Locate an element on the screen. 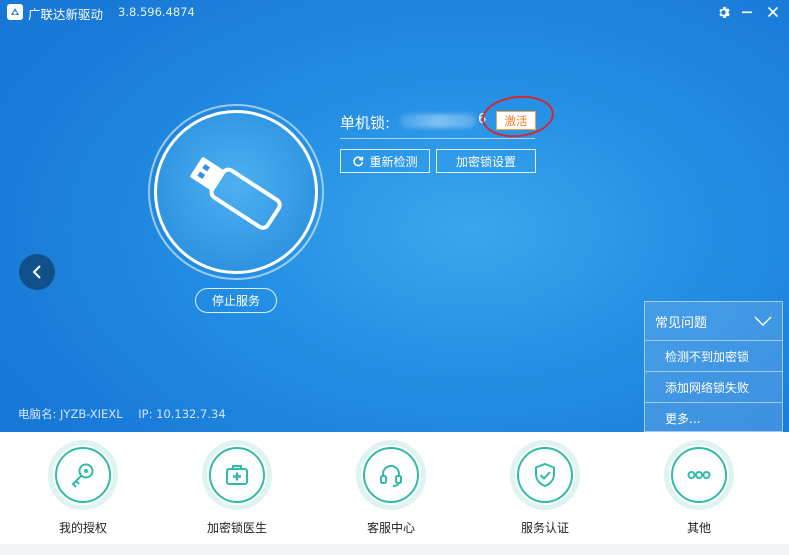 The width and height of the screenshot is (789, 555). ip-address: IP: 10.132.7.34 is located at coordinates (182, 414).